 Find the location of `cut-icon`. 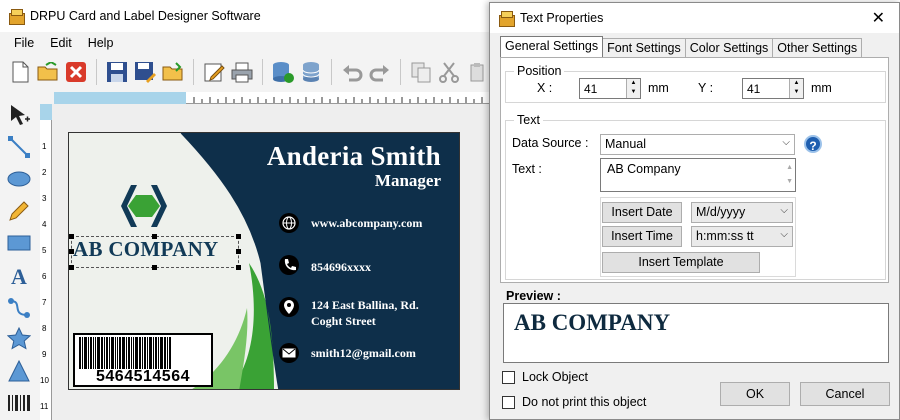

cut-icon is located at coordinates (449, 72).